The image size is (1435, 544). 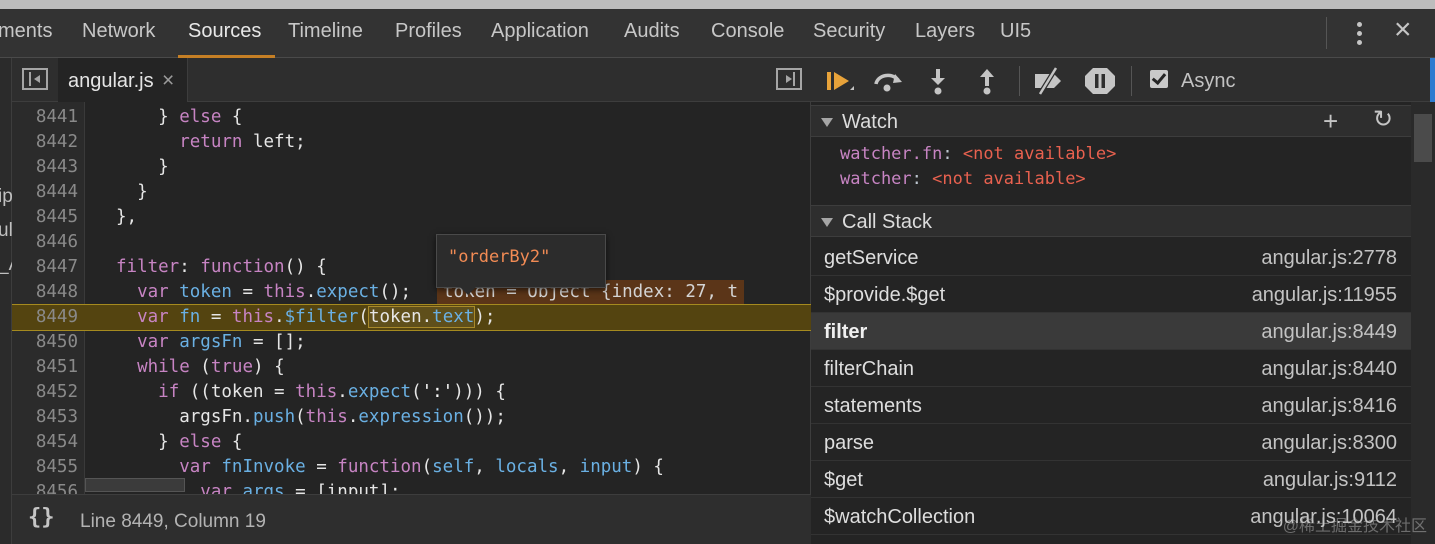 I want to click on navigator-fragment: ip, so click(x=6, y=197).